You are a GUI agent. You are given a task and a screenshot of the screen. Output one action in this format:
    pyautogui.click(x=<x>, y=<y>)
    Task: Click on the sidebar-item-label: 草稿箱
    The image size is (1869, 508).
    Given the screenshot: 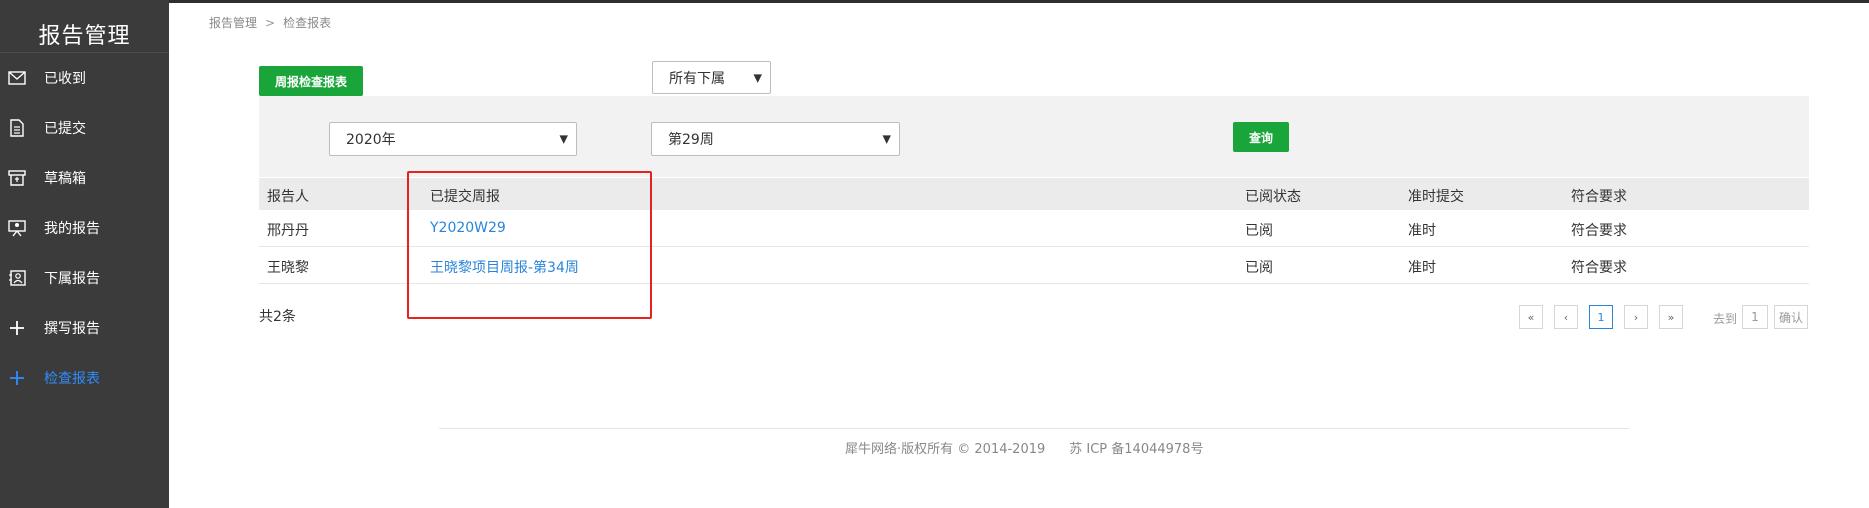 What is the action you would take?
    pyautogui.click(x=65, y=179)
    